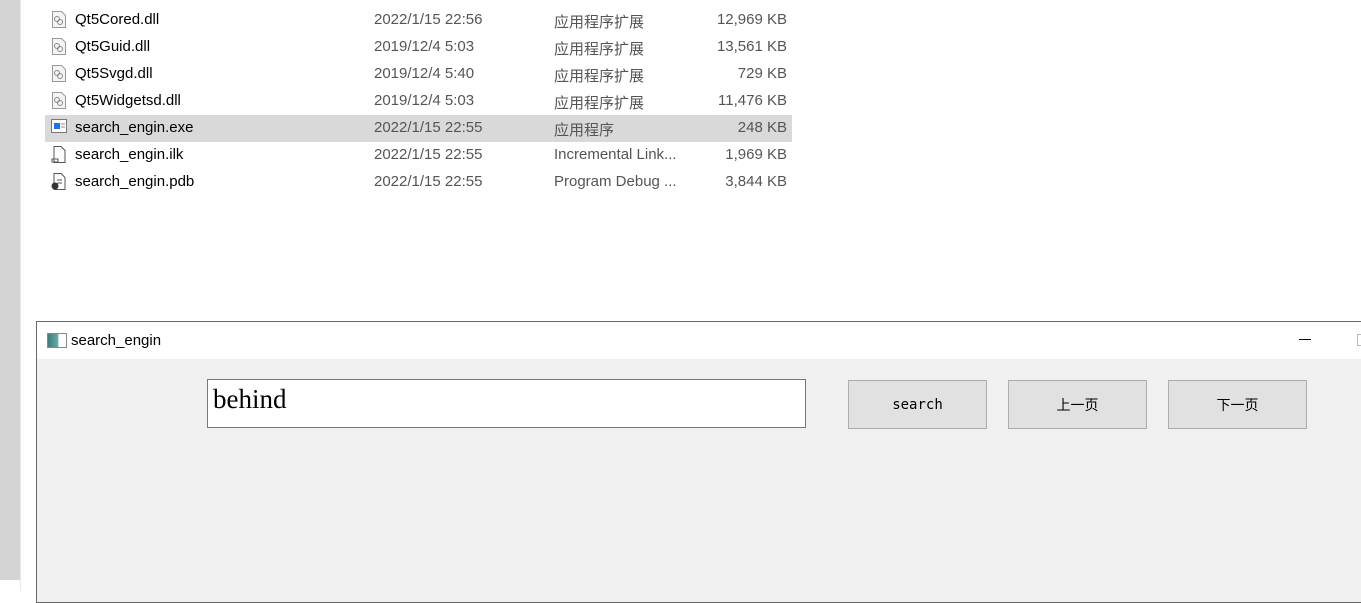 The width and height of the screenshot is (1361, 603). I want to click on window-title: search_engin, so click(116, 340).